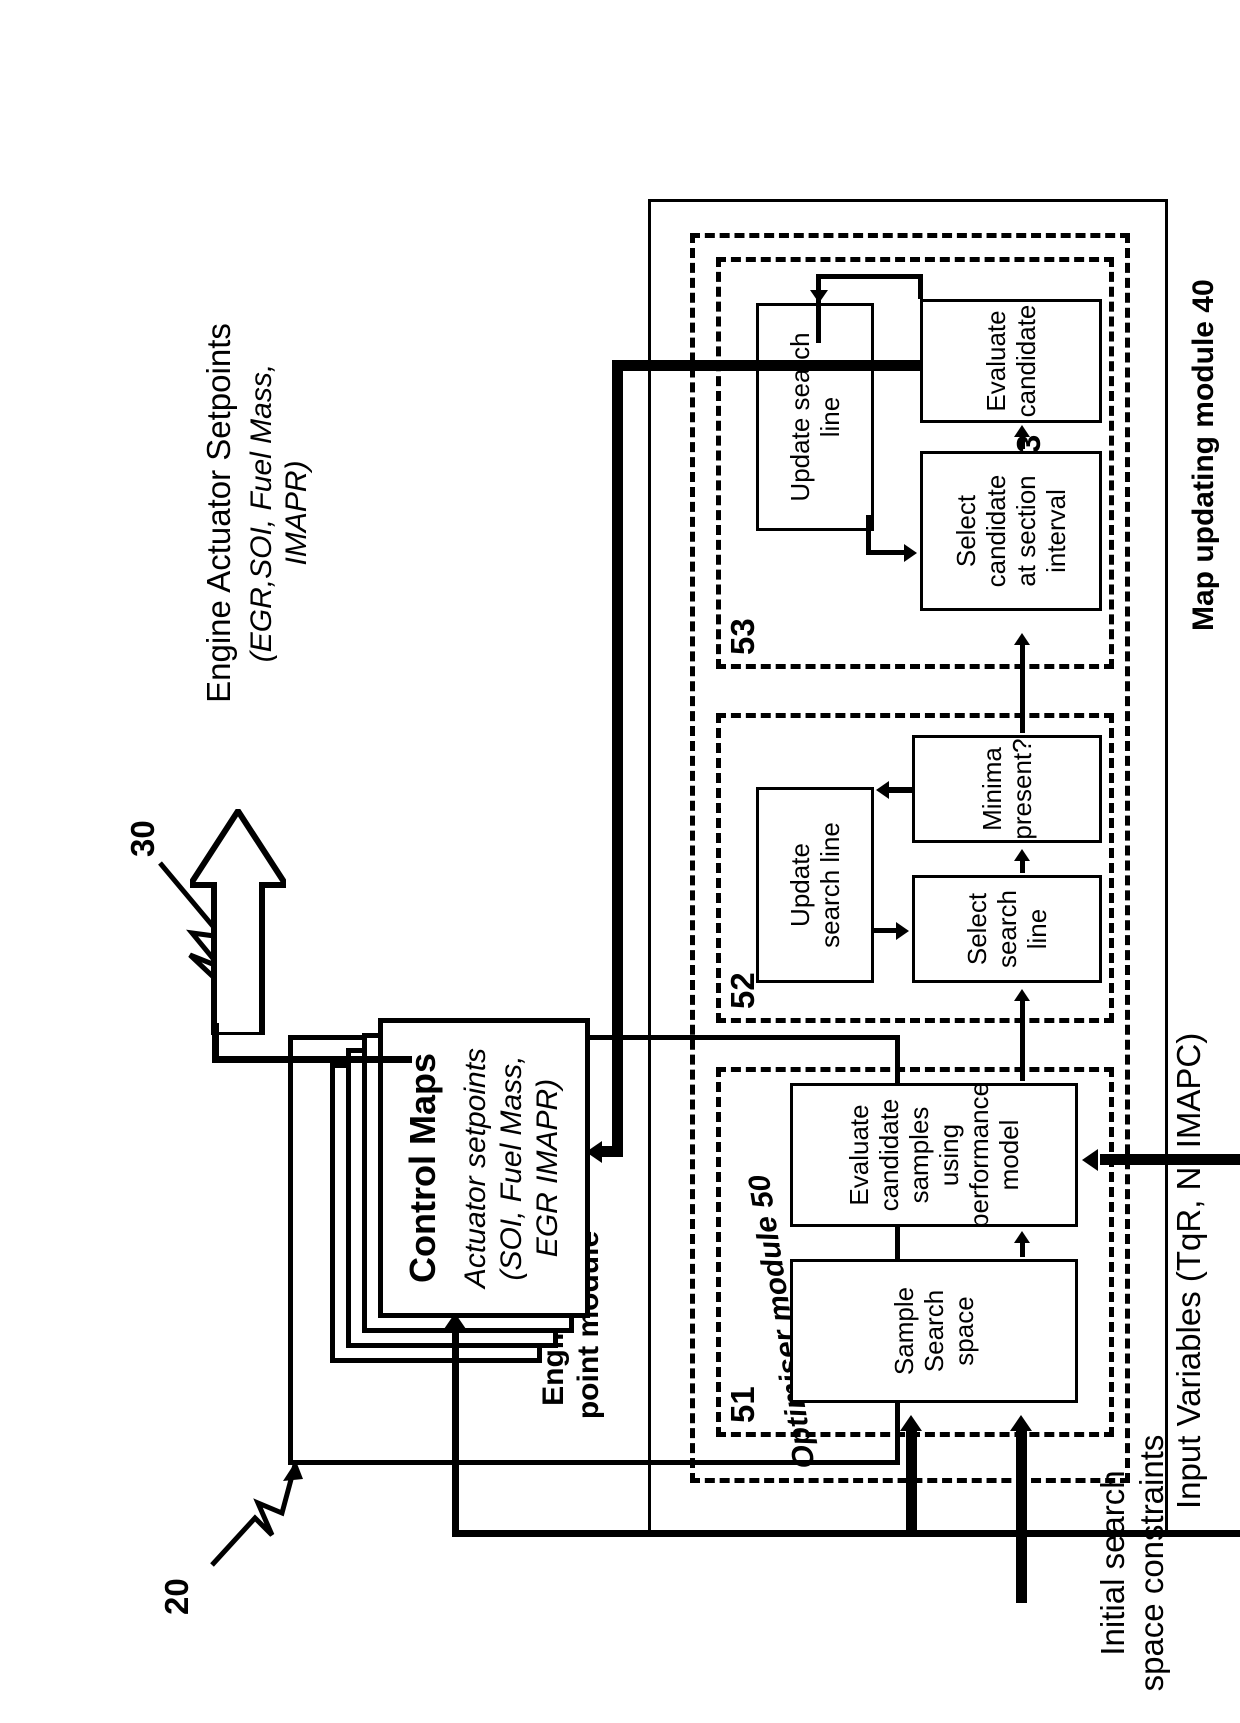 Image resolution: width=1240 pixels, height=1723 pixels. I want to click on input-variables-trunk-horizontal, so click(455, 1431).